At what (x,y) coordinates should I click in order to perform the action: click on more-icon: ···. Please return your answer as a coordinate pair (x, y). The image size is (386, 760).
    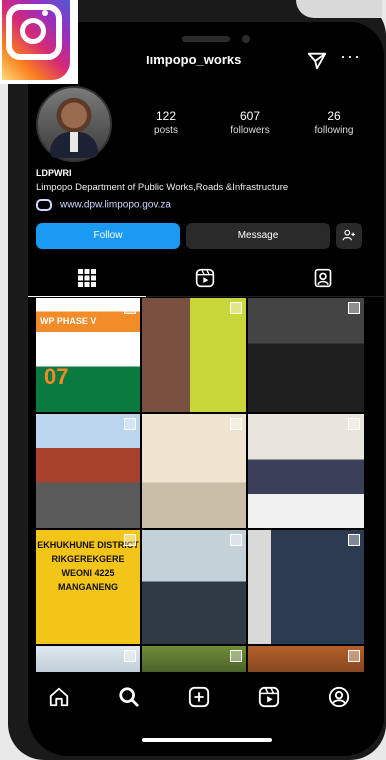
    Looking at the image, I should click on (350, 56).